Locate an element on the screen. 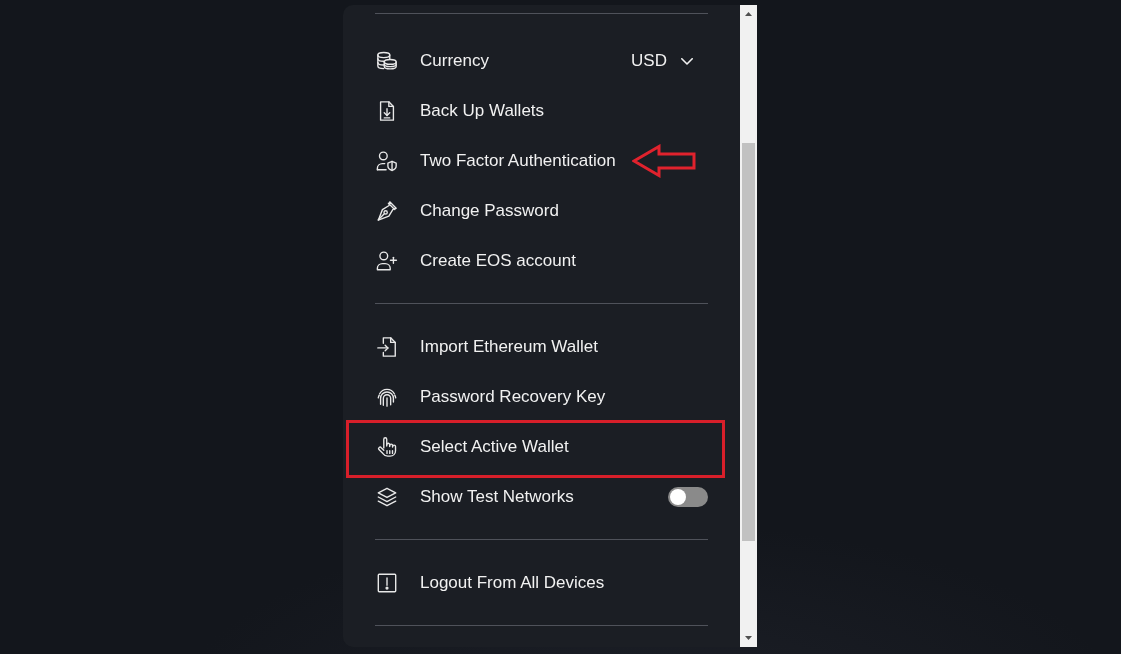  scroll-up-icon is located at coordinates (748, 14).